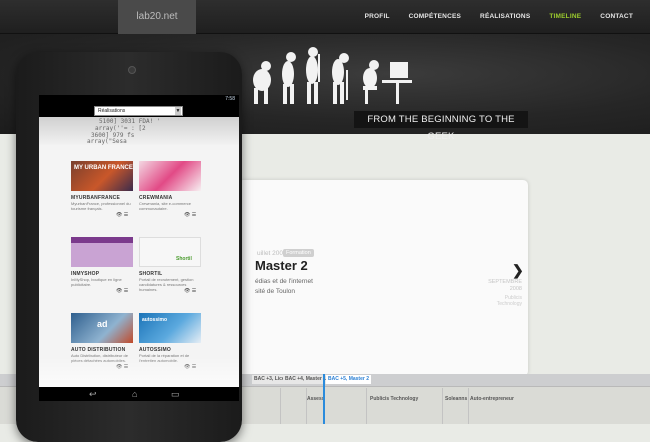 The image size is (650, 442). I want to click on project-thumbnail: autossimo, so click(170, 328).